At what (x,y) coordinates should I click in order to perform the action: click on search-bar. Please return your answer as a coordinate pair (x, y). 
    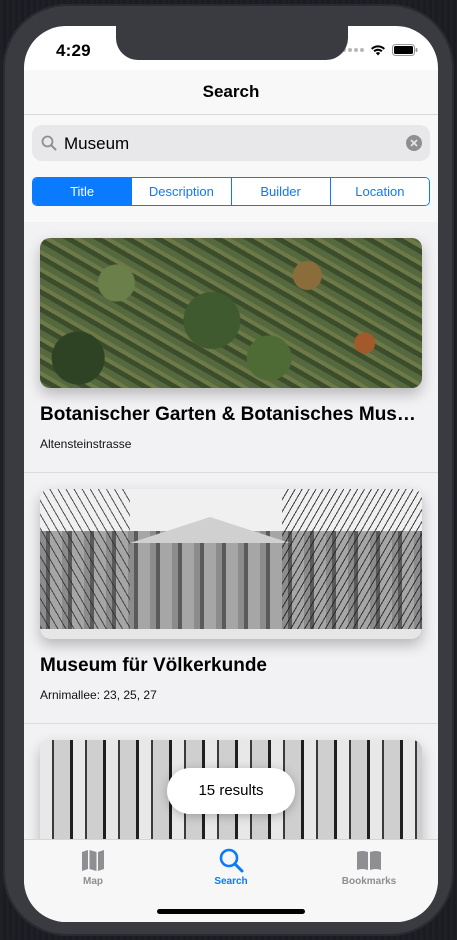
    Looking at the image, I should click on (231, 144).